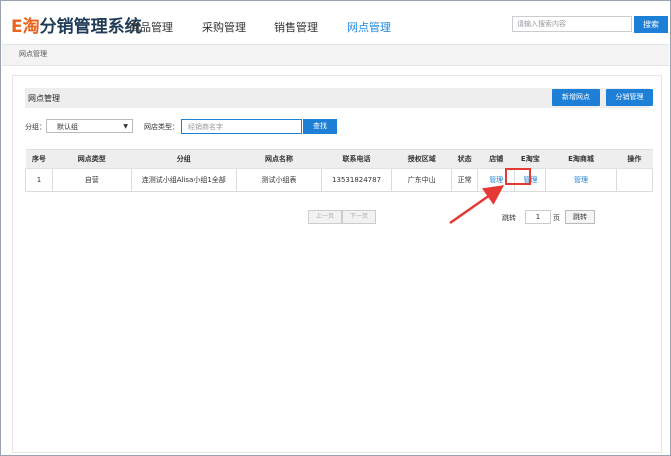 The height and width of the screenshot is (456, 671). What do you see at coordinates (224, 27) in the screenshot?
I see `nav-item-purchase: 采购管理` at bounding box center [224, 27].